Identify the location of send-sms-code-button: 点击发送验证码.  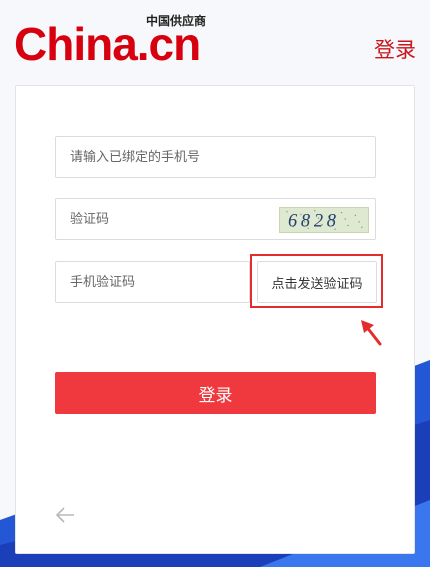
(317, 282).